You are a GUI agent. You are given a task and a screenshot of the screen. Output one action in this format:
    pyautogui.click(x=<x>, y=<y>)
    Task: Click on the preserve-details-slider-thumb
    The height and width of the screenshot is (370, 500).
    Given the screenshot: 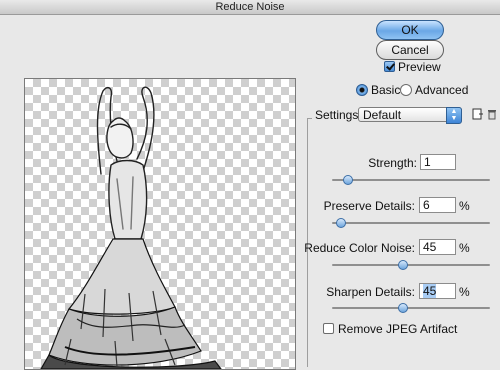 What is the action you would take?
    pyautogui.click(x=341, y=223)
    